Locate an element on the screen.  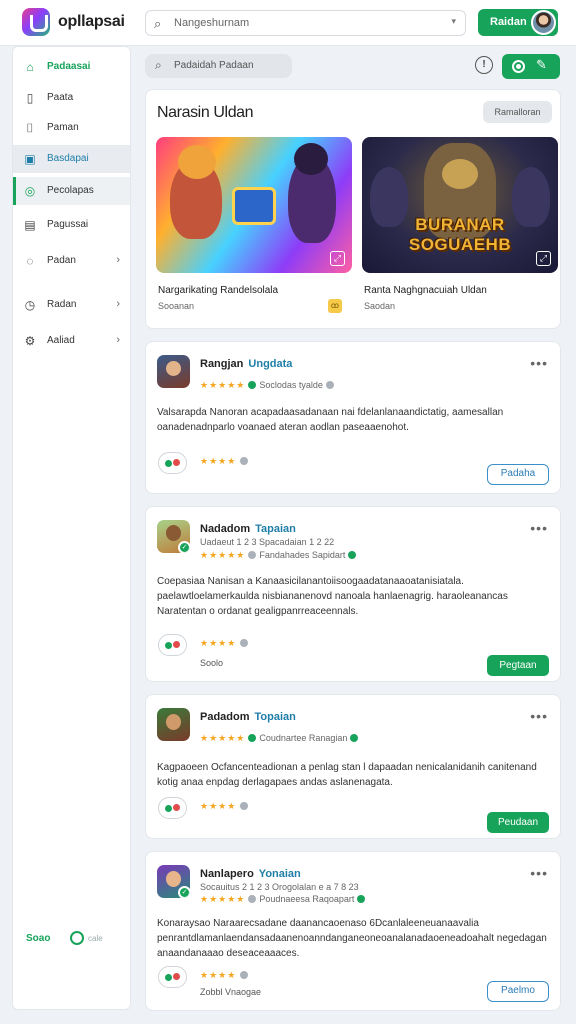
sidebar-item-basdapai: ▣ Basdapai is located at coordinates (71, 159).